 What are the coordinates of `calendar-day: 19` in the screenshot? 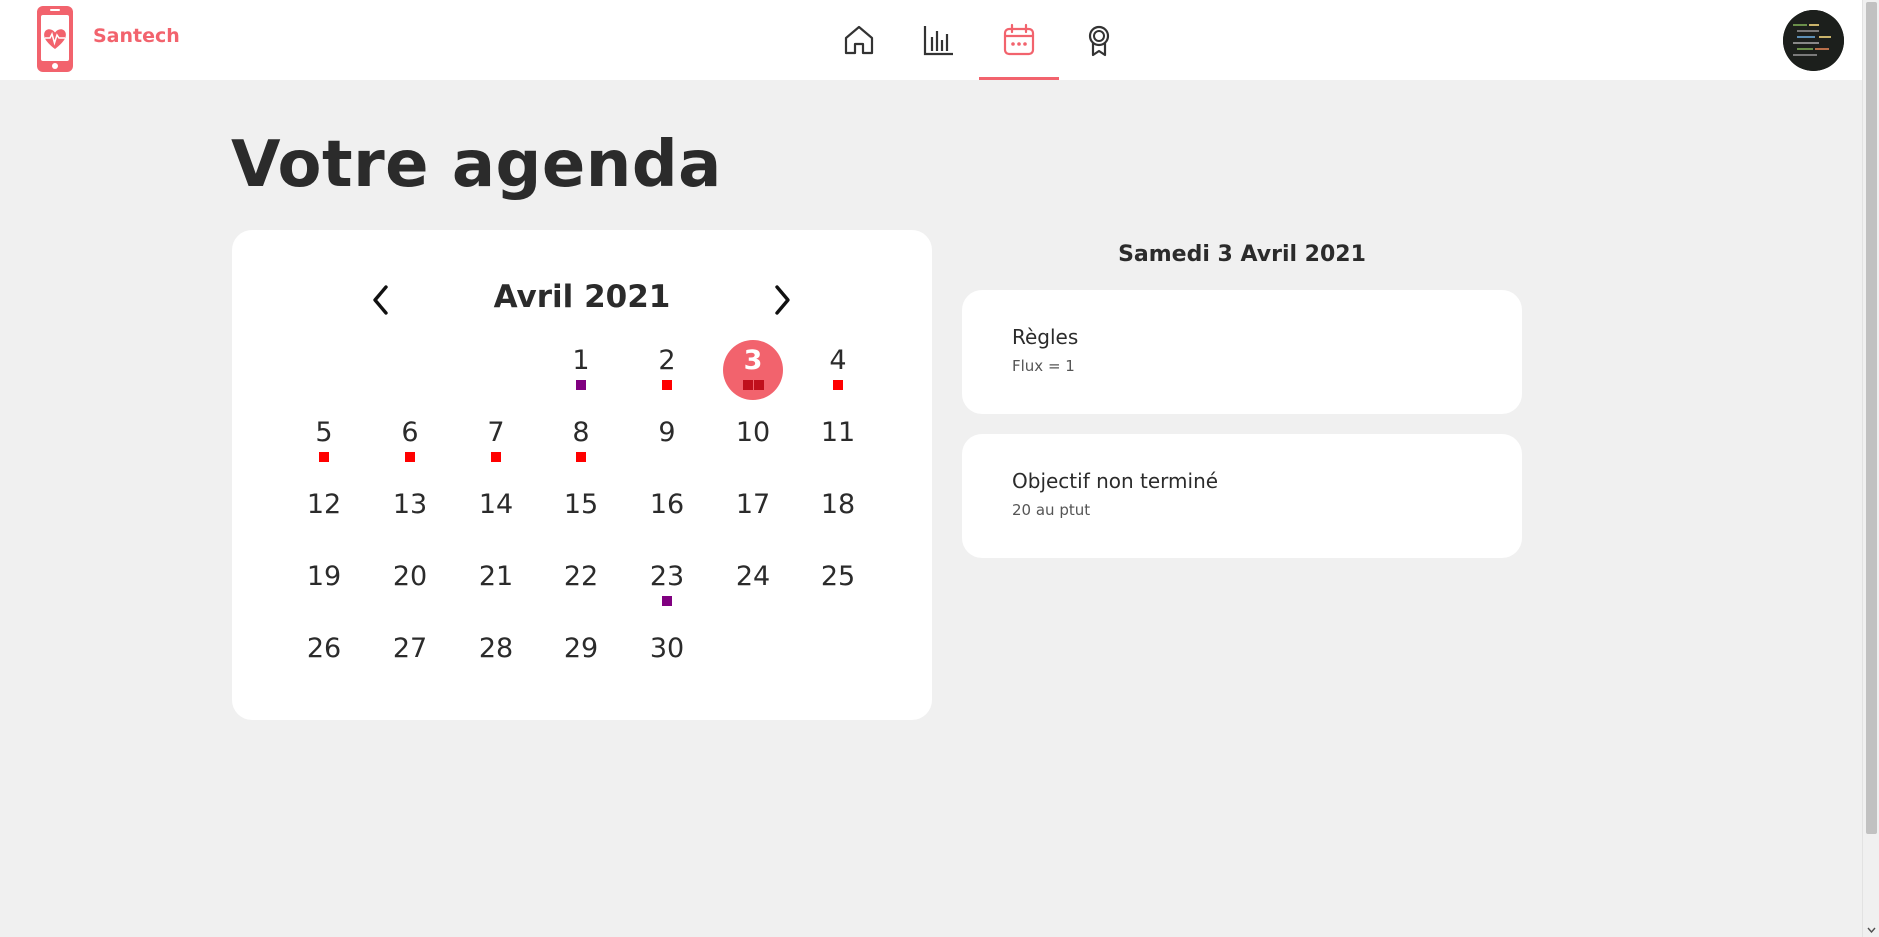 It's located at (324, 580).